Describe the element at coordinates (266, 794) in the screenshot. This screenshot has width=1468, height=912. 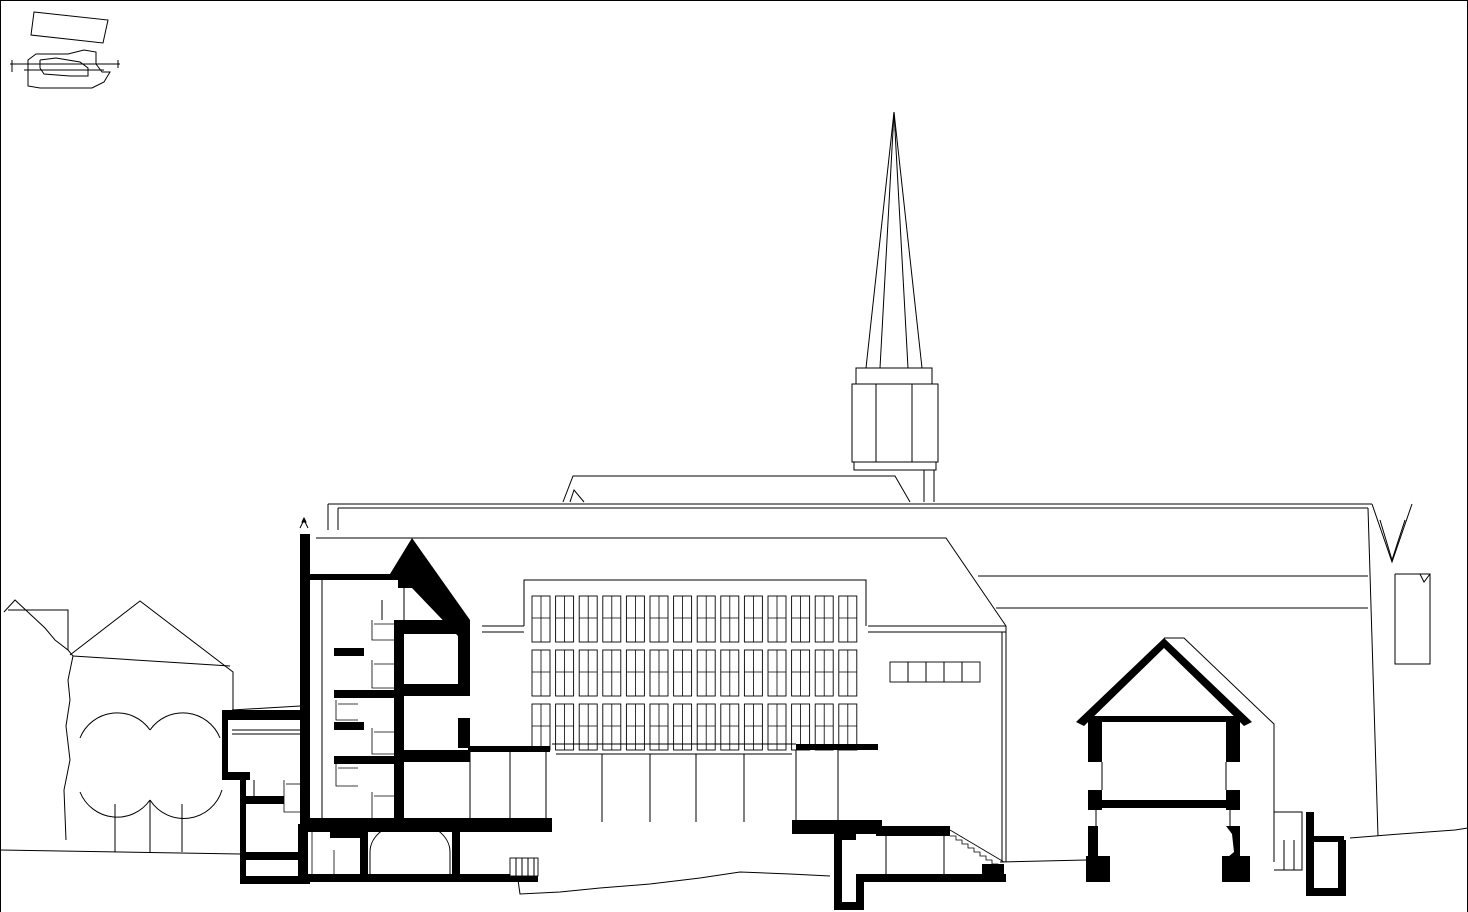
I see `left-wing-section` at that location.